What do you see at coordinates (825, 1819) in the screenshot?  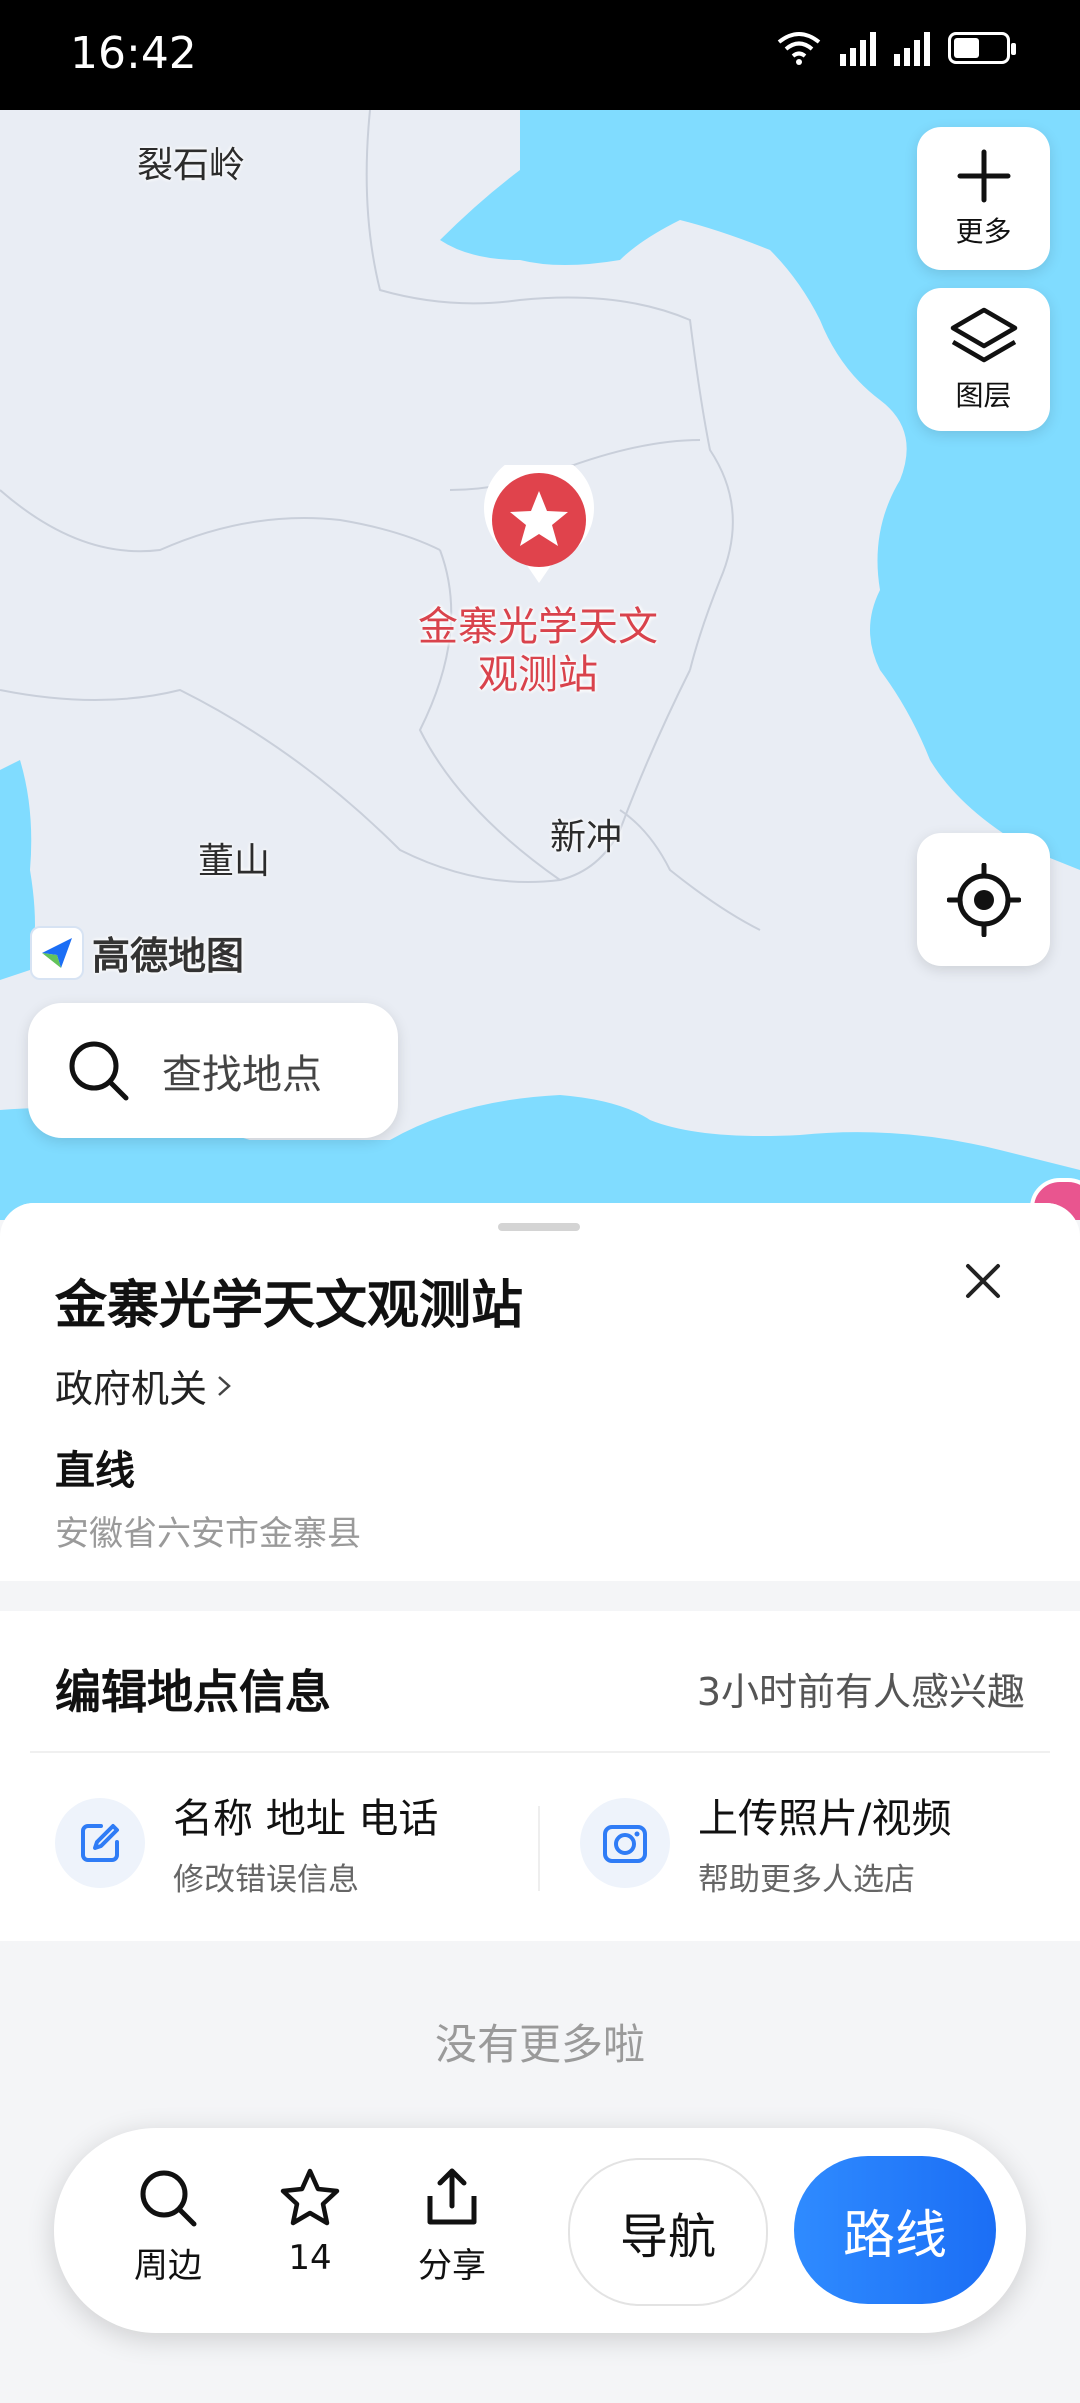 I see `upload-item-title: 上传照片/视频` at bounding box center [825, 1819].